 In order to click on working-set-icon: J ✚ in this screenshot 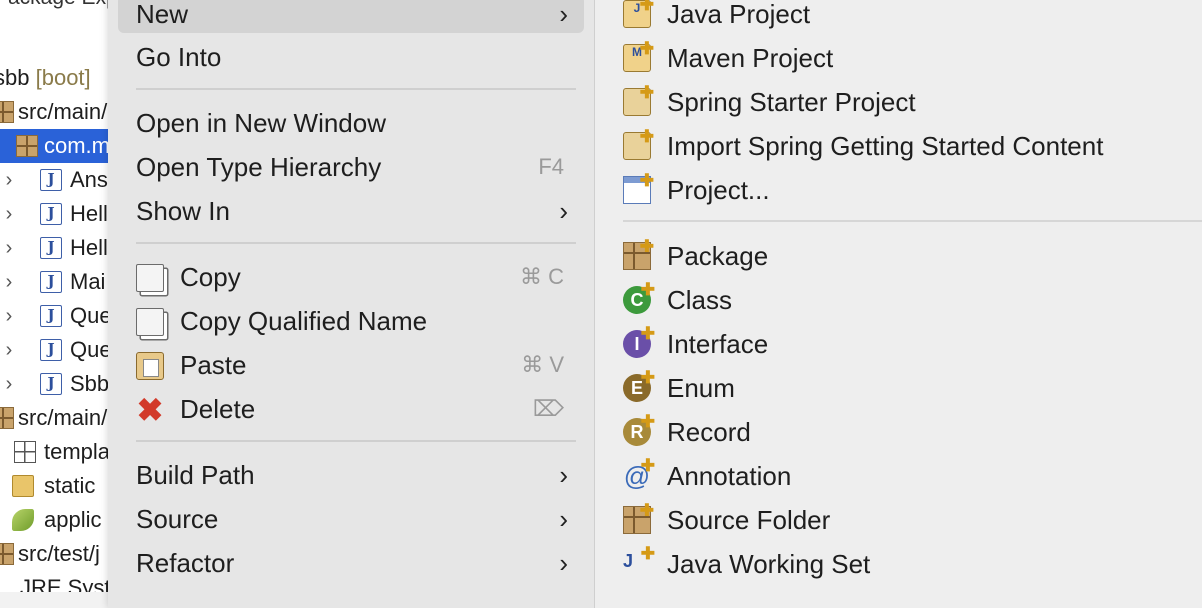, I will do `click(639, 557)`.